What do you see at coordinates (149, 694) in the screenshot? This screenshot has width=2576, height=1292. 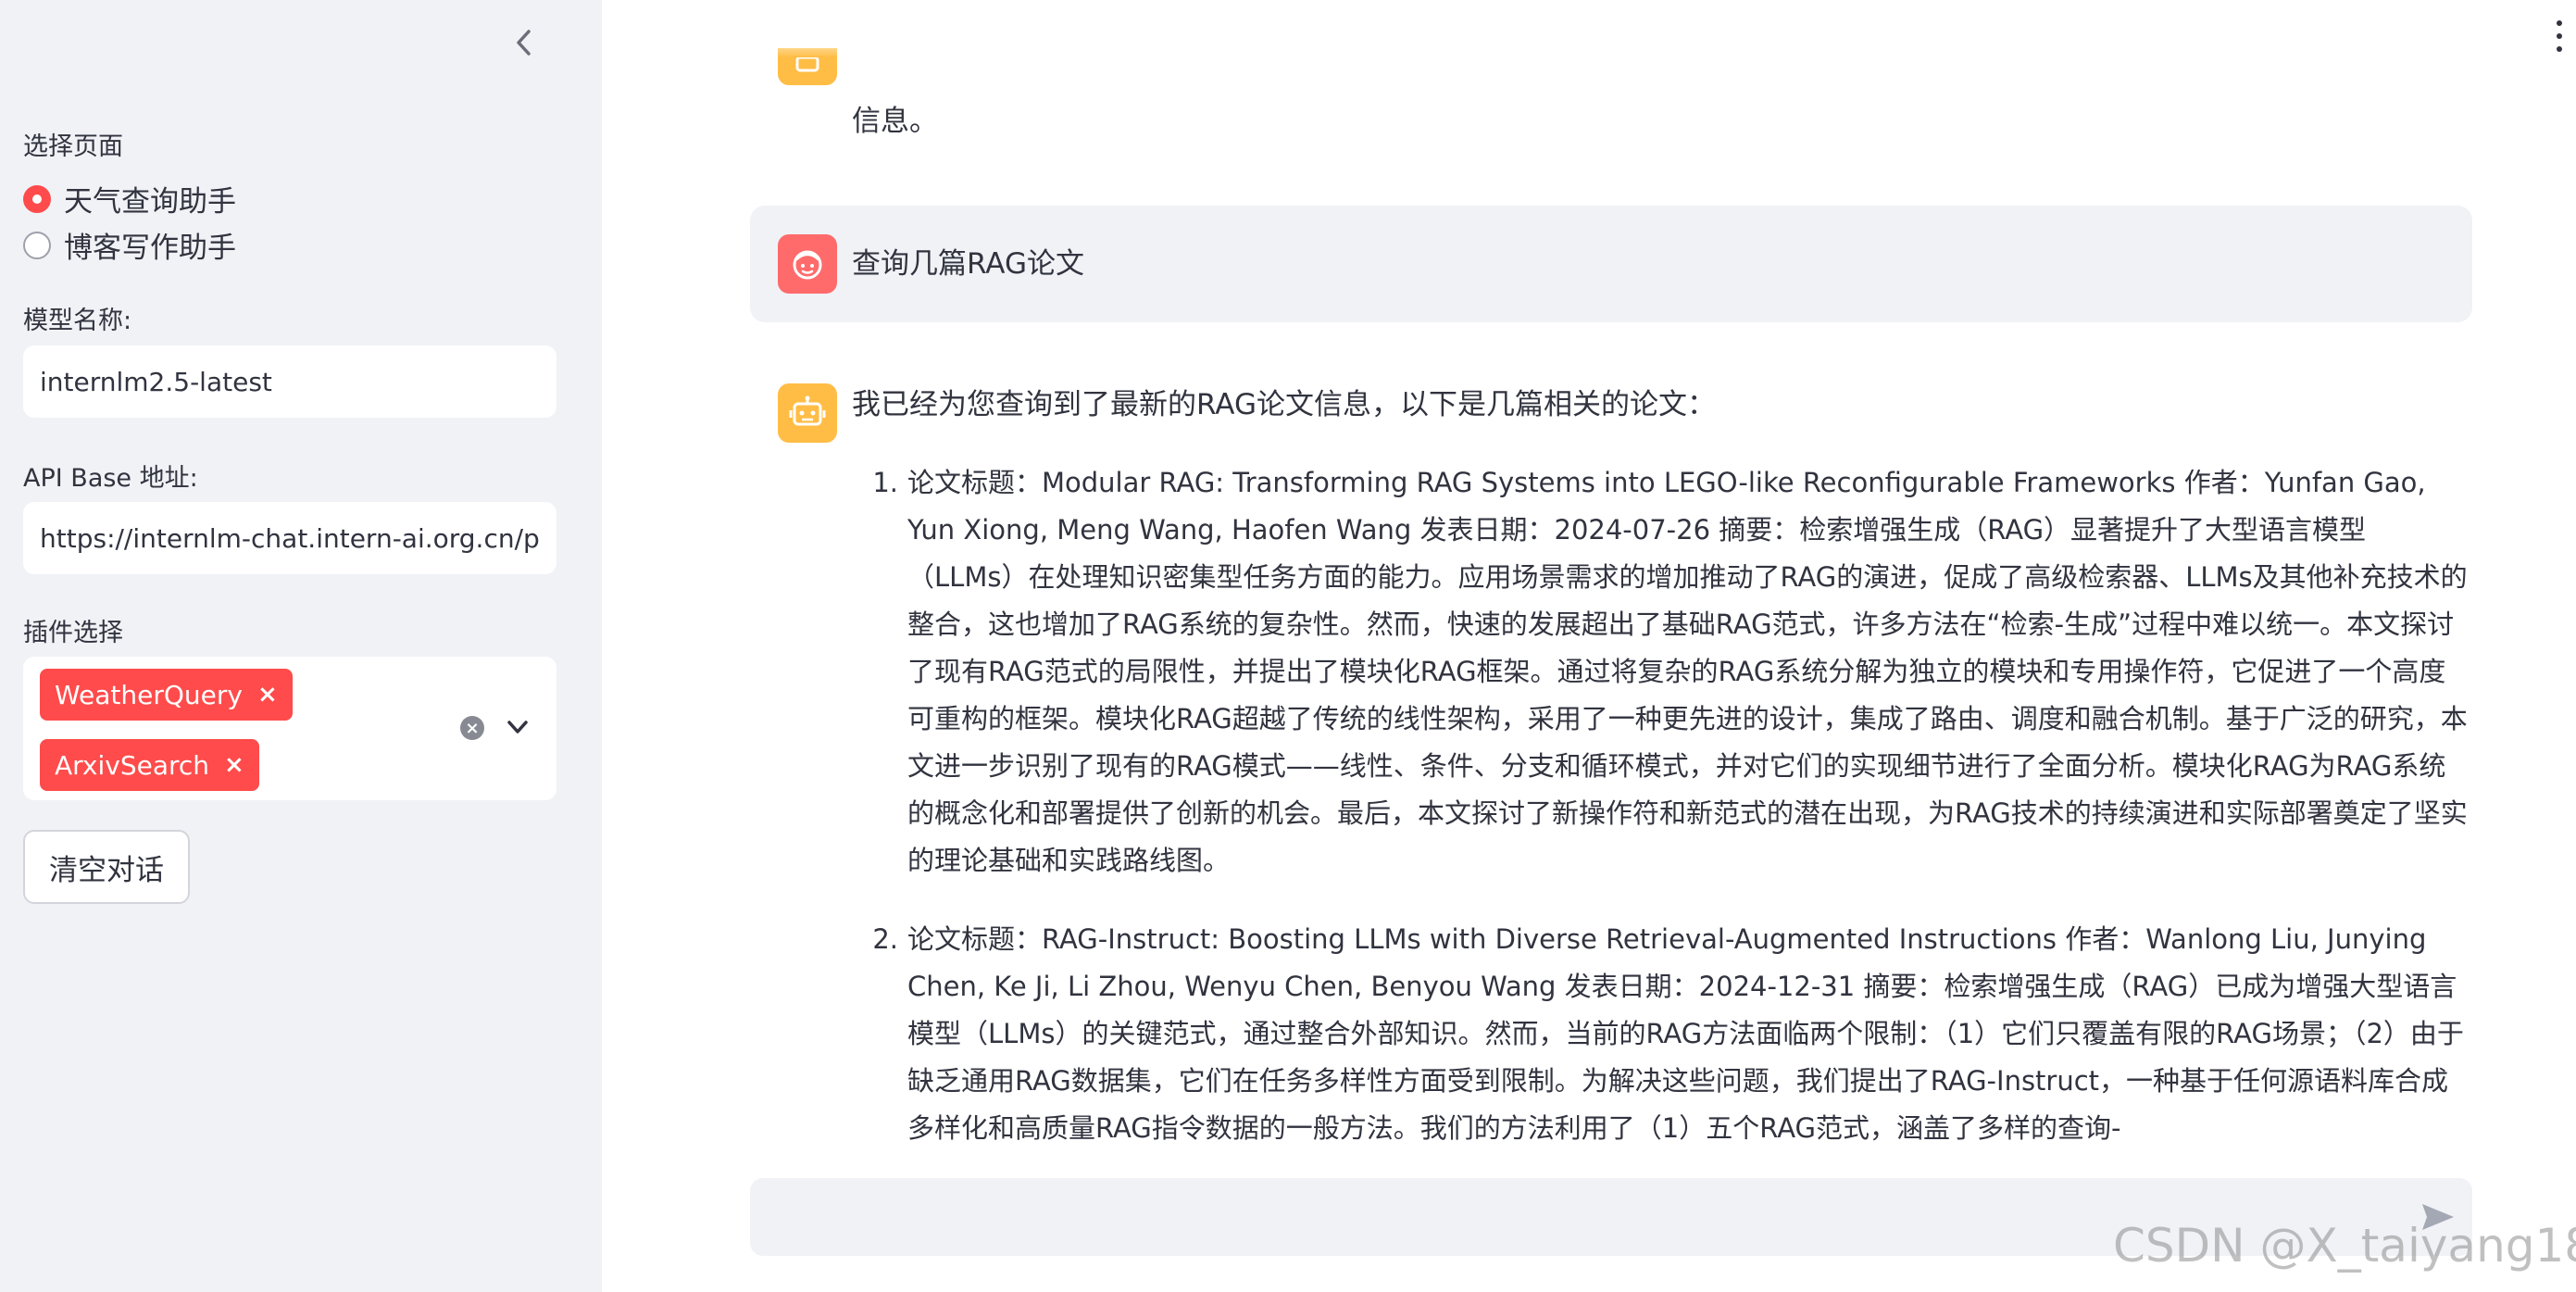 I see `tag-label: WeatherQuery` at bounding box center [149, 694].